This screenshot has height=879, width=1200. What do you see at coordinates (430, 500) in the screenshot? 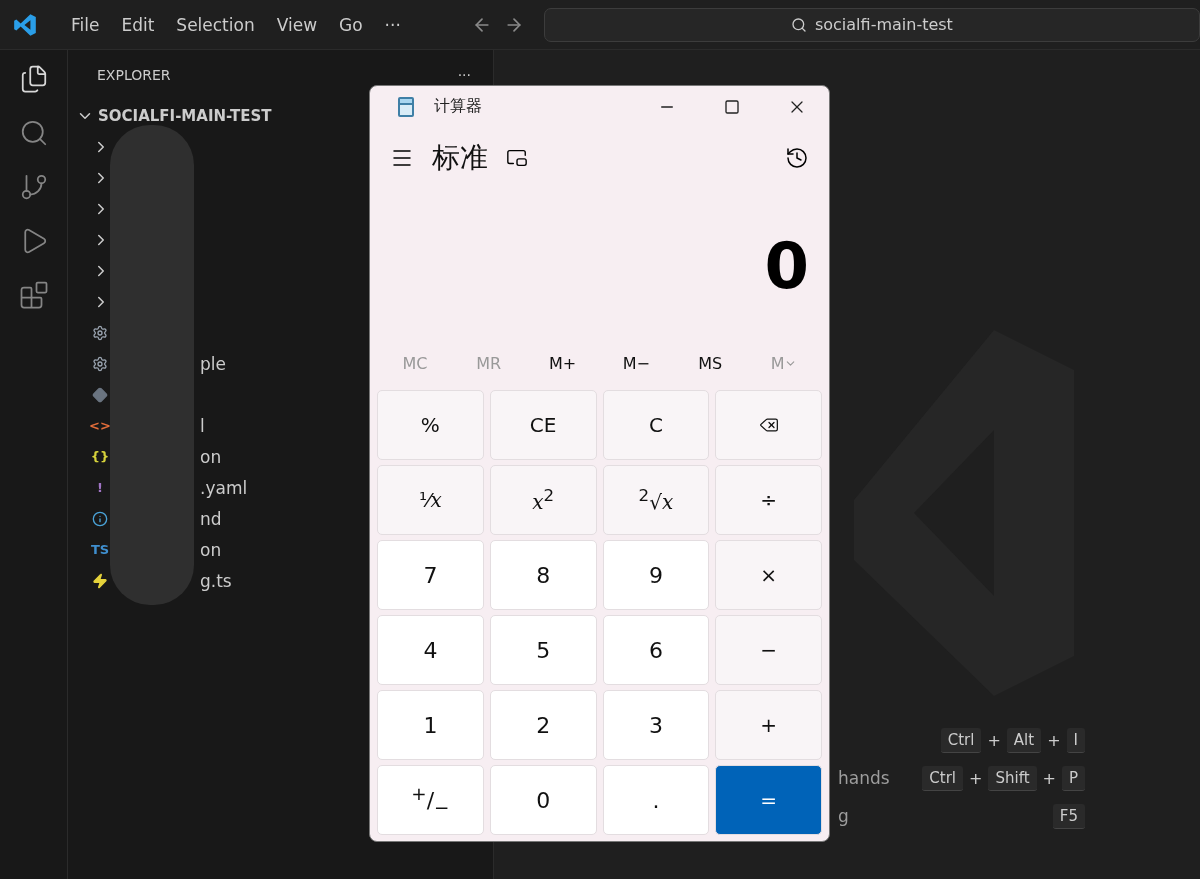
I see `calculator-key: ¹⁄x` at bounding box center [430, 500].